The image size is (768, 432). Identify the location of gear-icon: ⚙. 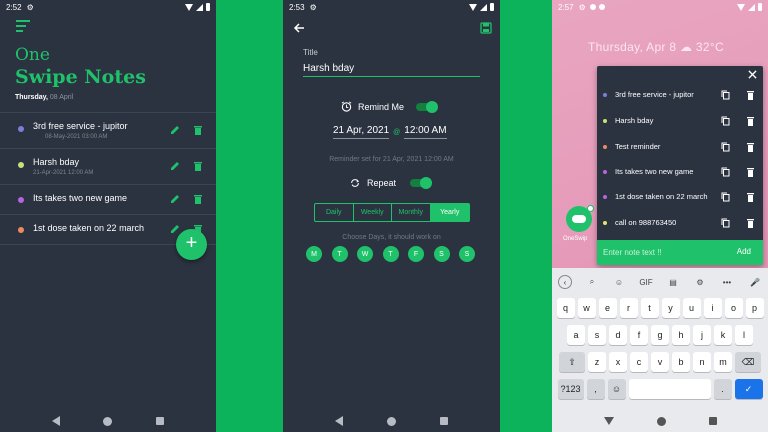
(700, 282).